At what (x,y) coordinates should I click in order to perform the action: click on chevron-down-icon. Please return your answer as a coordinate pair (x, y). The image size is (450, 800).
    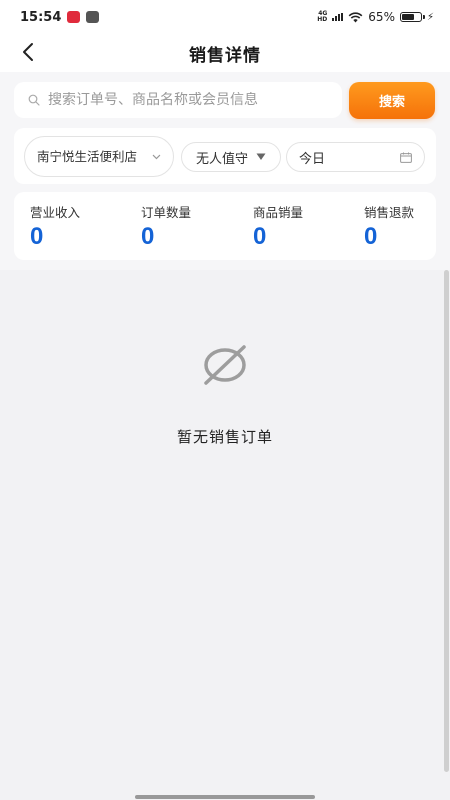
    Looking at the image, I should click on (156, 156).